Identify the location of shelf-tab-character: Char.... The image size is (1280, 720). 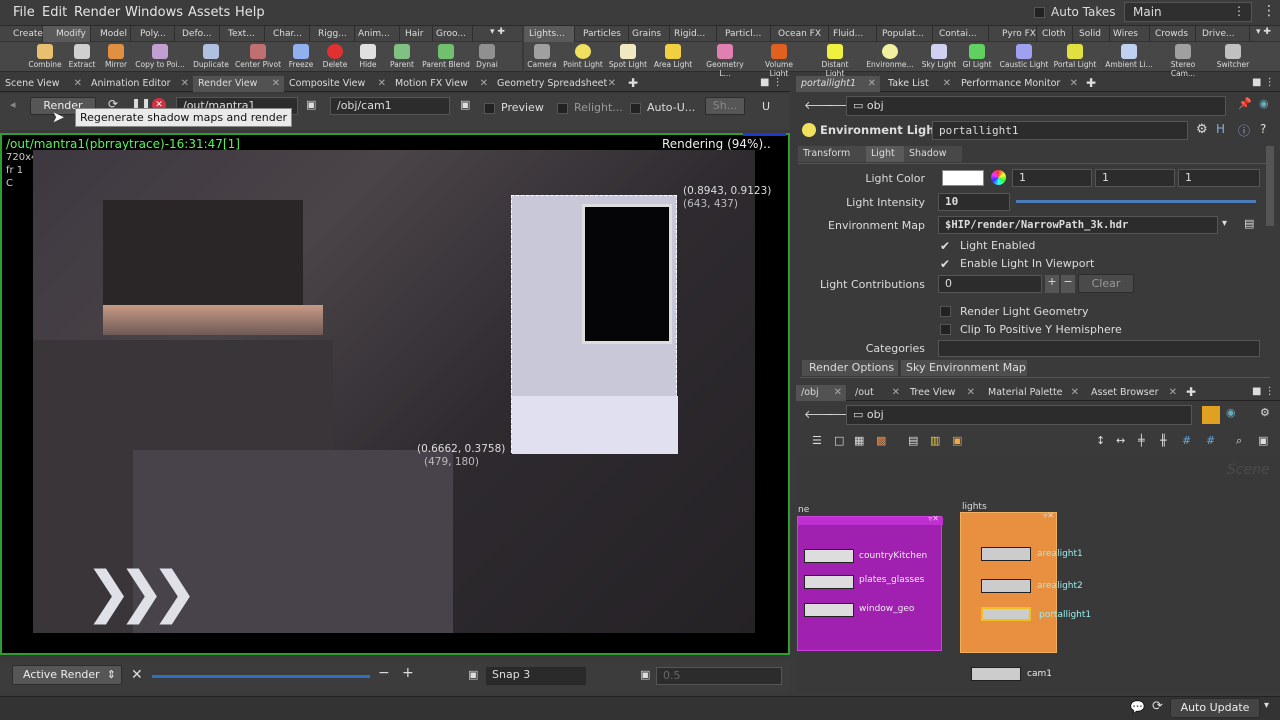
(287, 34).